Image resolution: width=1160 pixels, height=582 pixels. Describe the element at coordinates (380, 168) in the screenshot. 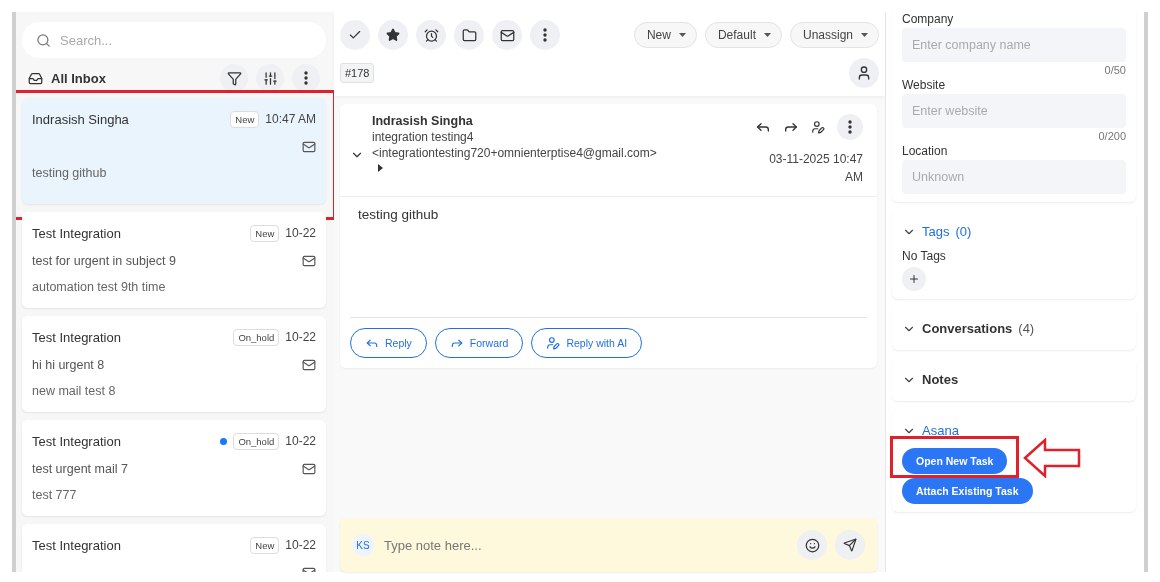

I see `expand-icon` at that location.